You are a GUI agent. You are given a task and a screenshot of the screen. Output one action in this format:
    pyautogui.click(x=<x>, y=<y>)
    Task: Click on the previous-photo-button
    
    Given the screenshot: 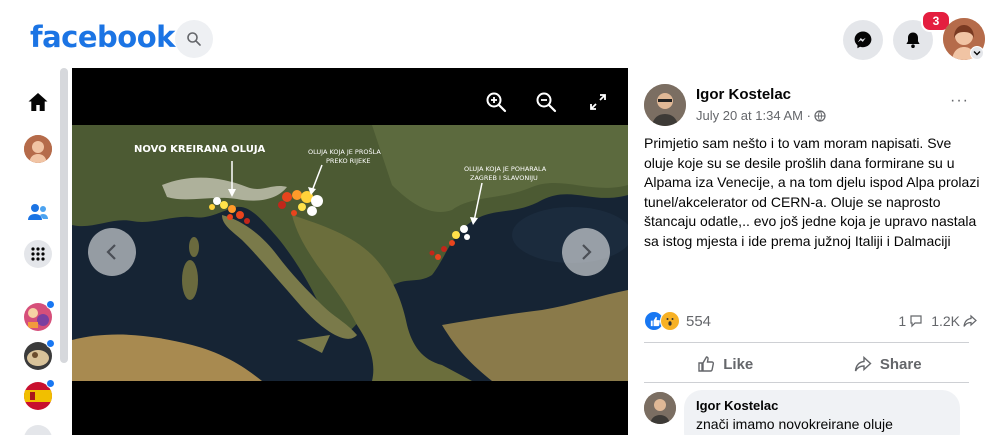 What is the action you would take?
    pyautogui.click(x=112, y=252)
    